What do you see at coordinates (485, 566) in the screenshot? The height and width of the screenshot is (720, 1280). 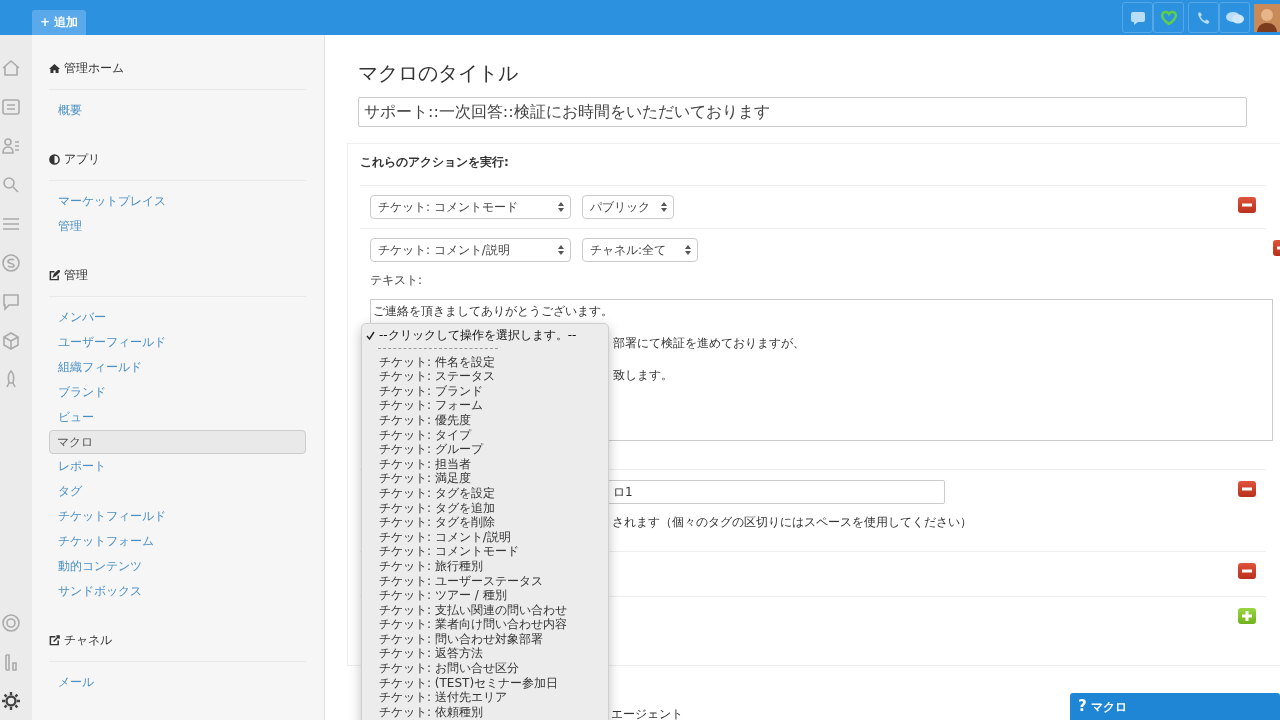 I see `menu-option: チケット: 旅行種別` at bounding box center [485, 566].